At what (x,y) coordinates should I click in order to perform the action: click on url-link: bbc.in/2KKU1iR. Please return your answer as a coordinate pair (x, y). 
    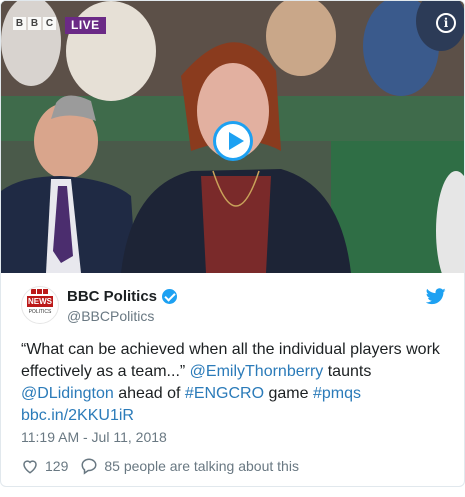
    Looking at the image, I should click on (77, 415).